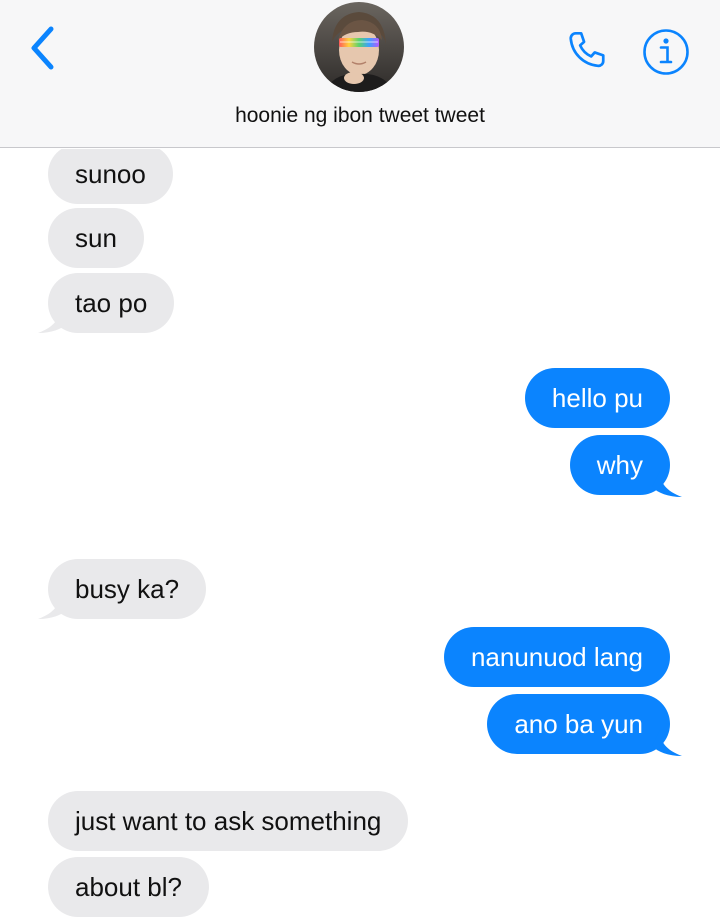  What do you see at coordinates (128, 887) in the screenshot?
I see `incoming-message: about bl?` at bounding box center [128, 887].